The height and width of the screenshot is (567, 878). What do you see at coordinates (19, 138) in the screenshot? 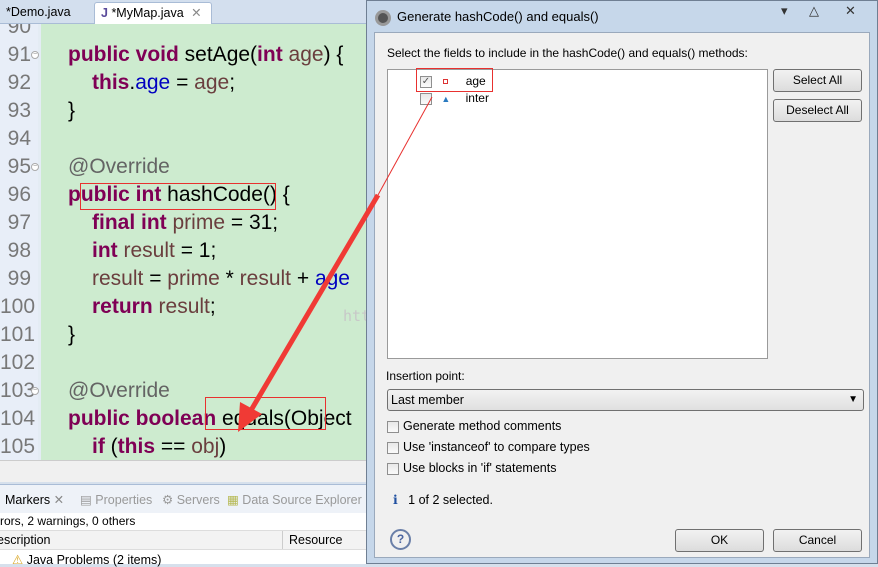
I see `line-number: 94` at bounding box center [19, 138].